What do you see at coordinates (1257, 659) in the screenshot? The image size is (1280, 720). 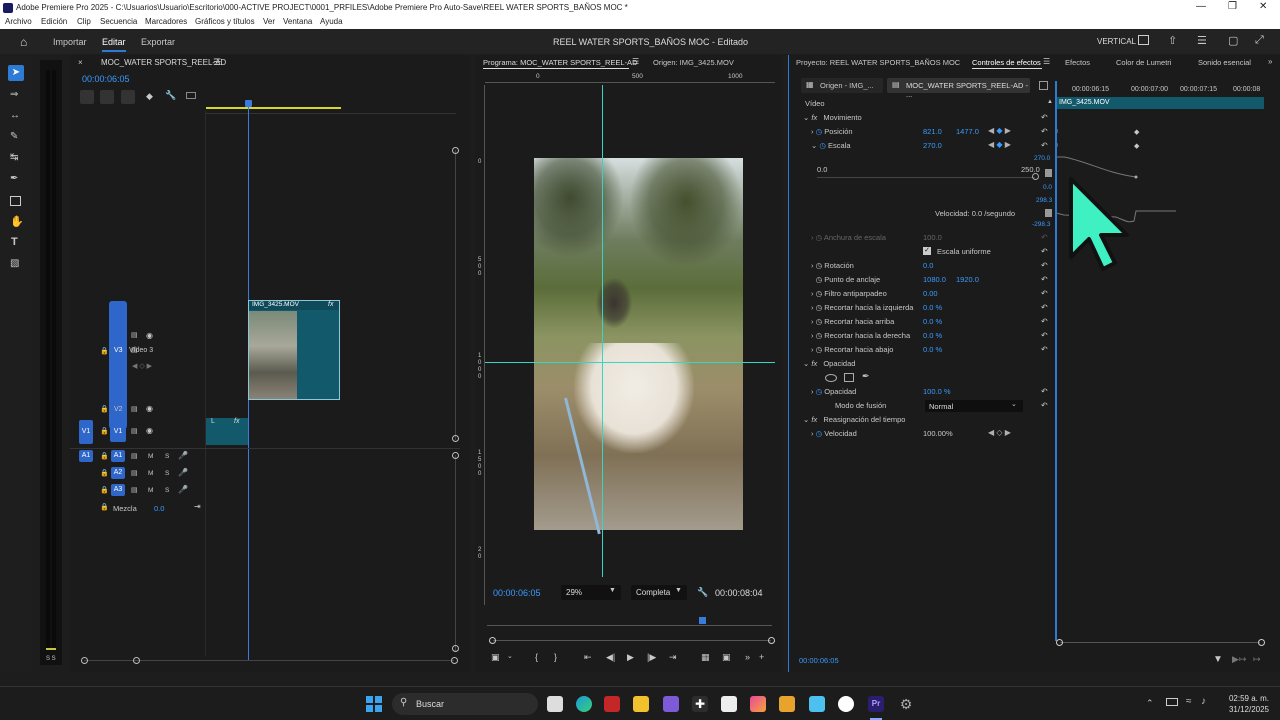 I see `export-icon: ↦` at bounding box center [1257, 659].